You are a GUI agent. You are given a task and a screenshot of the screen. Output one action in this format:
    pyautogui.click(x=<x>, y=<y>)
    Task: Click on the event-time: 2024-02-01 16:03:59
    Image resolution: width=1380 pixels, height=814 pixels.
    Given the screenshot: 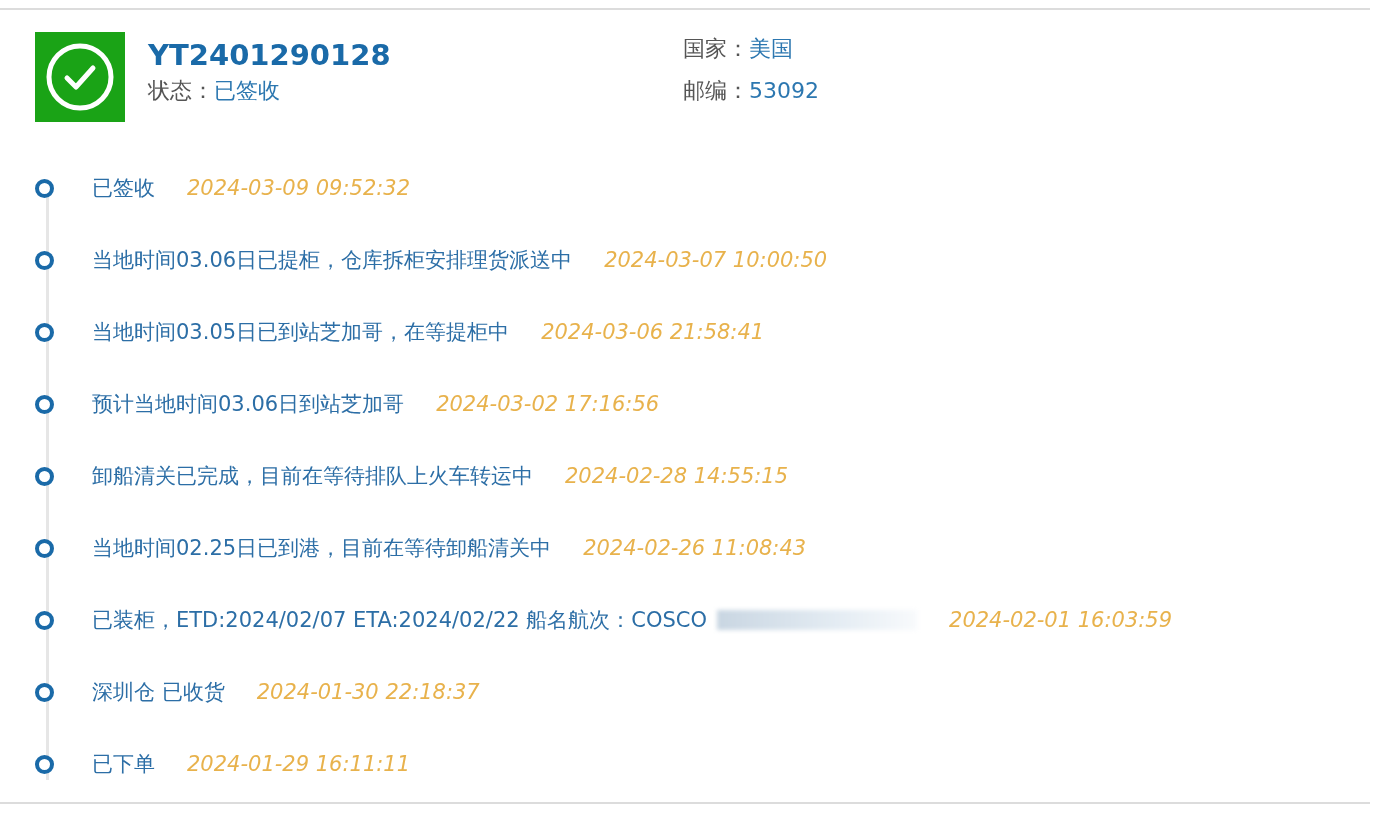 What is the action you would take?
    pyautogui.click(x=1061, y=620)
    